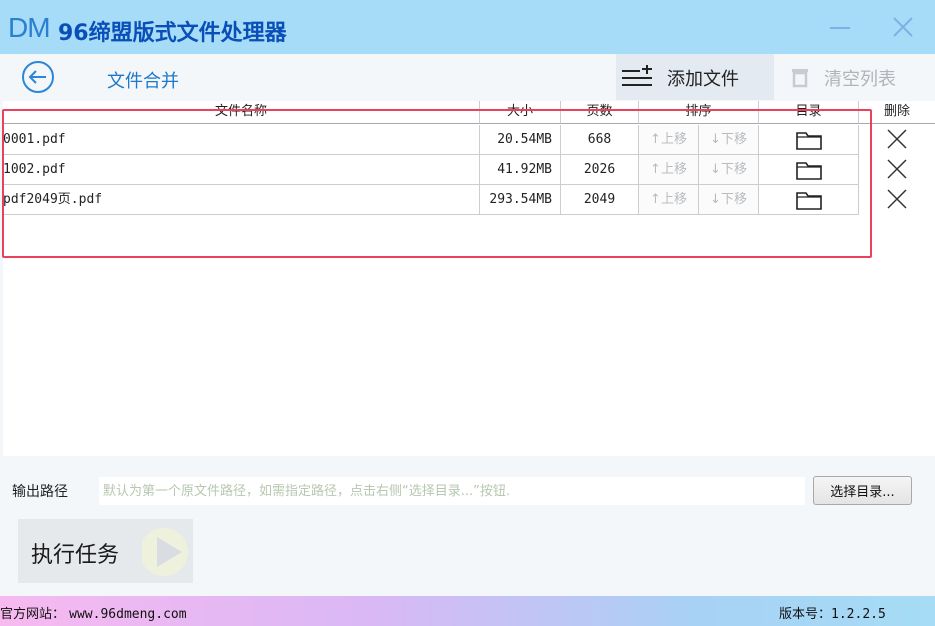  I want to click on run-task-button: 执行任务, so click(105, 551).